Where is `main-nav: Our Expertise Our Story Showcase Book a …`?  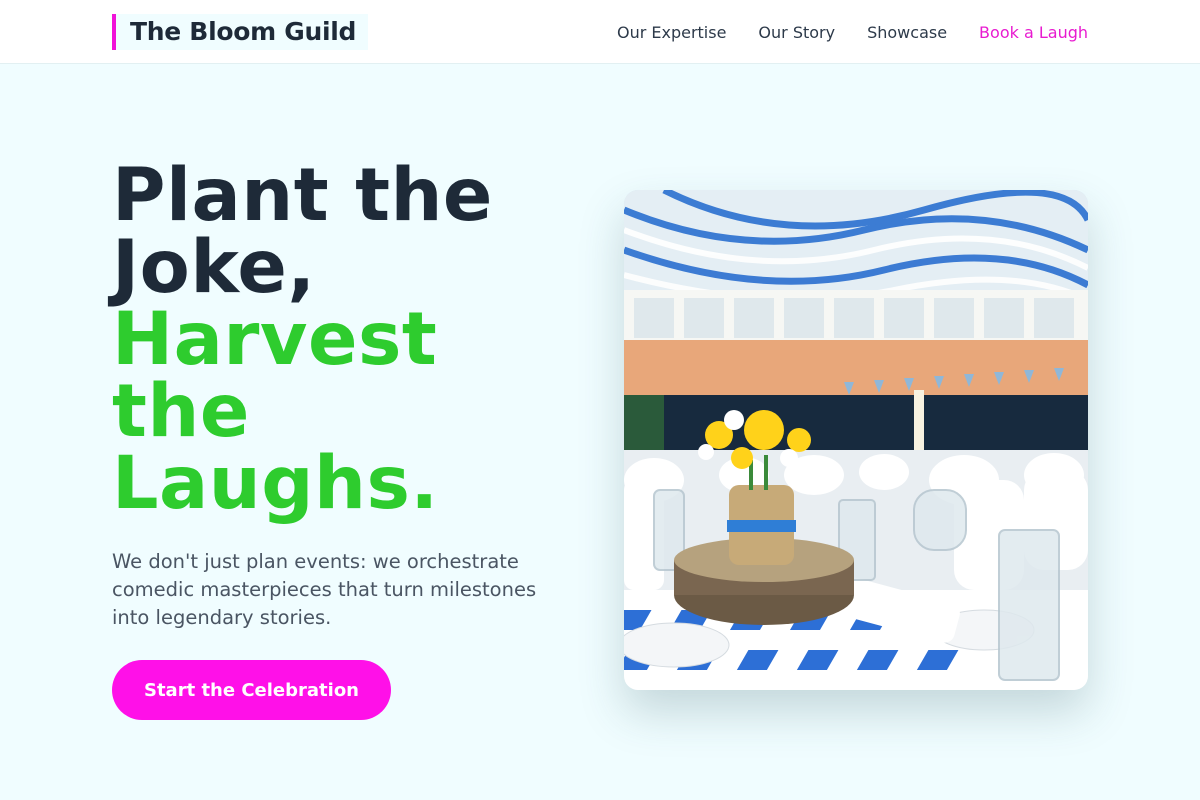 main-nav: Our Expertise Our Story Showcase Book a … is located at coordinates (836, 32).